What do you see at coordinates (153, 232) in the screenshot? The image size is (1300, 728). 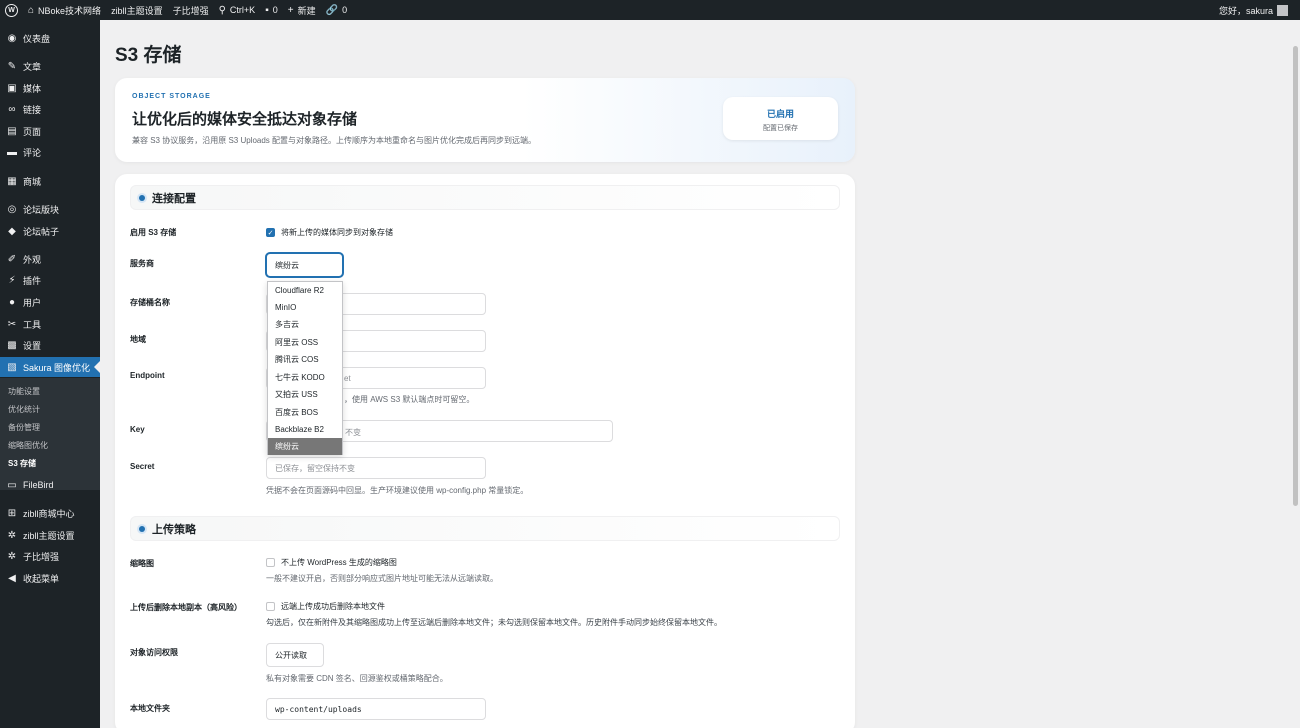 I see `enable-s3-label: 启用 S3 存储` at bounding box center [153, 232].